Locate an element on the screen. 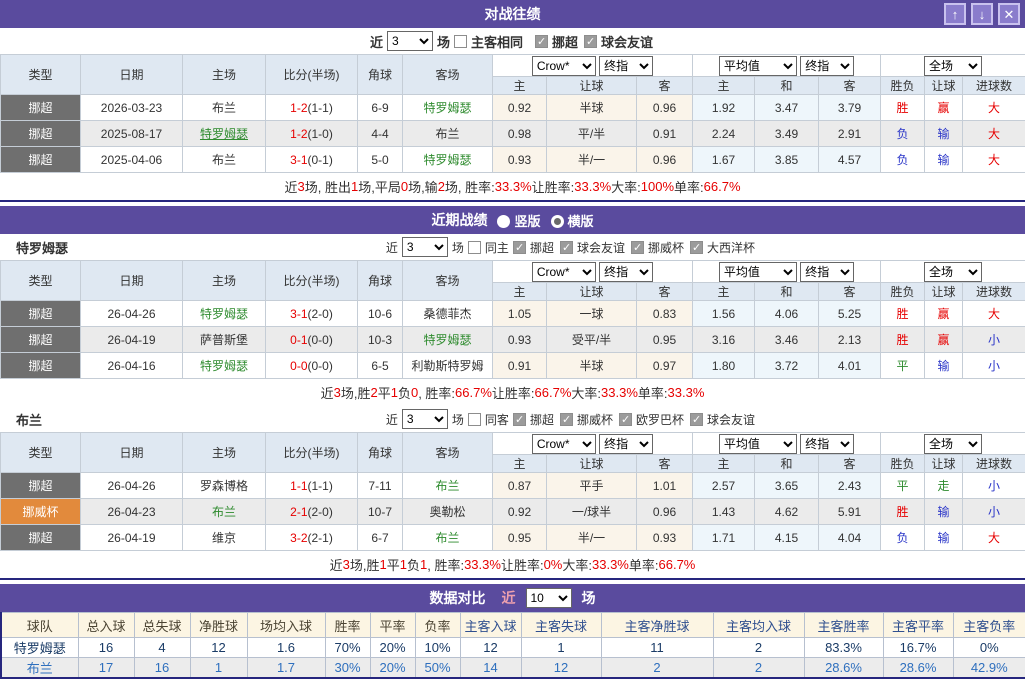 This screenshot has height=679, width=1025. recent-title: 近期战绩 is located at coordinates (459, 220).